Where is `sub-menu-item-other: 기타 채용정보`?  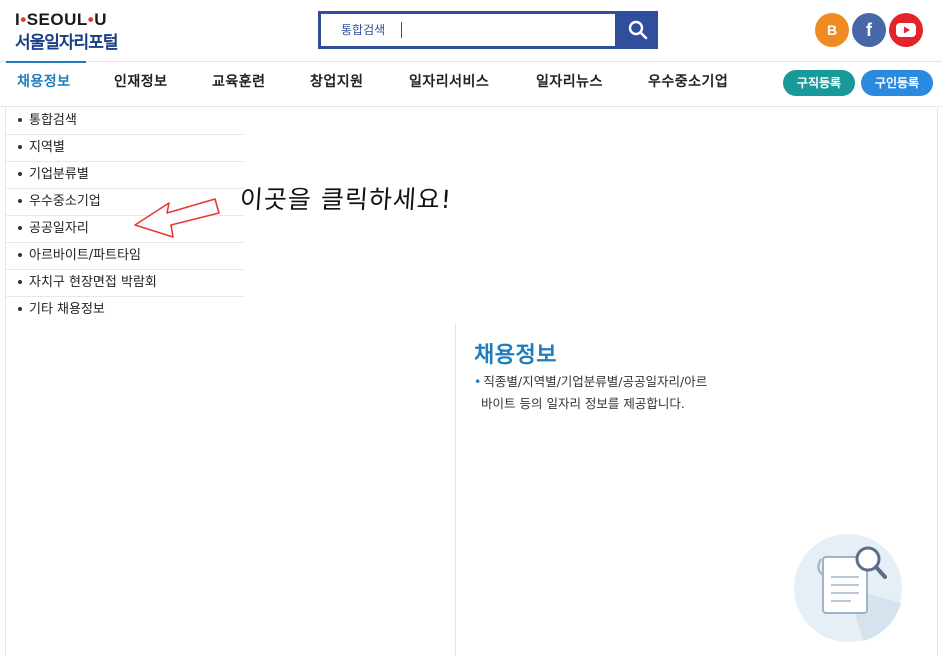
sub-menu-item-other: 기타 채용정보 is located at coordinates (125, 310).